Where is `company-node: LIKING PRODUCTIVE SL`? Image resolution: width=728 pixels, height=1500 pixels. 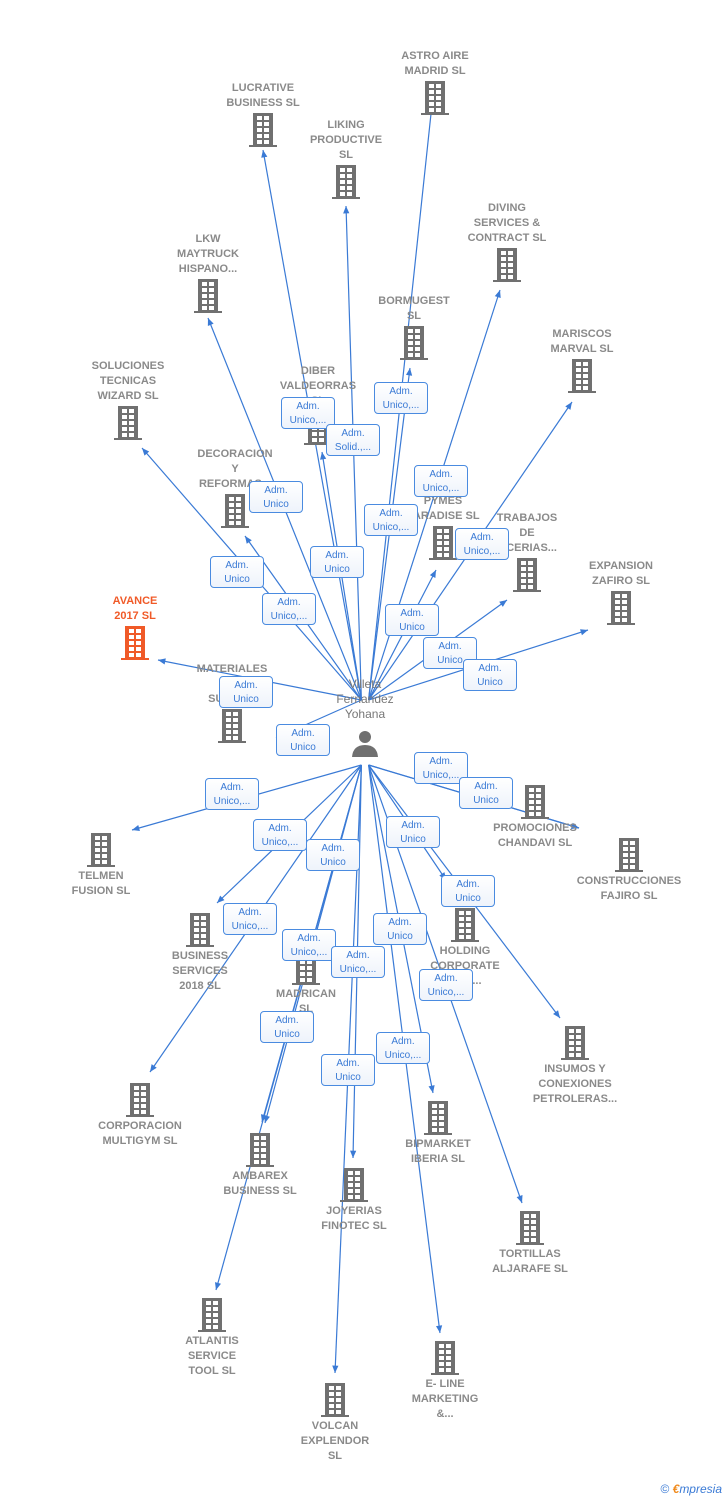
company-node: LIKING PRODUCTIVE SL is located at coordinates (346, 159).